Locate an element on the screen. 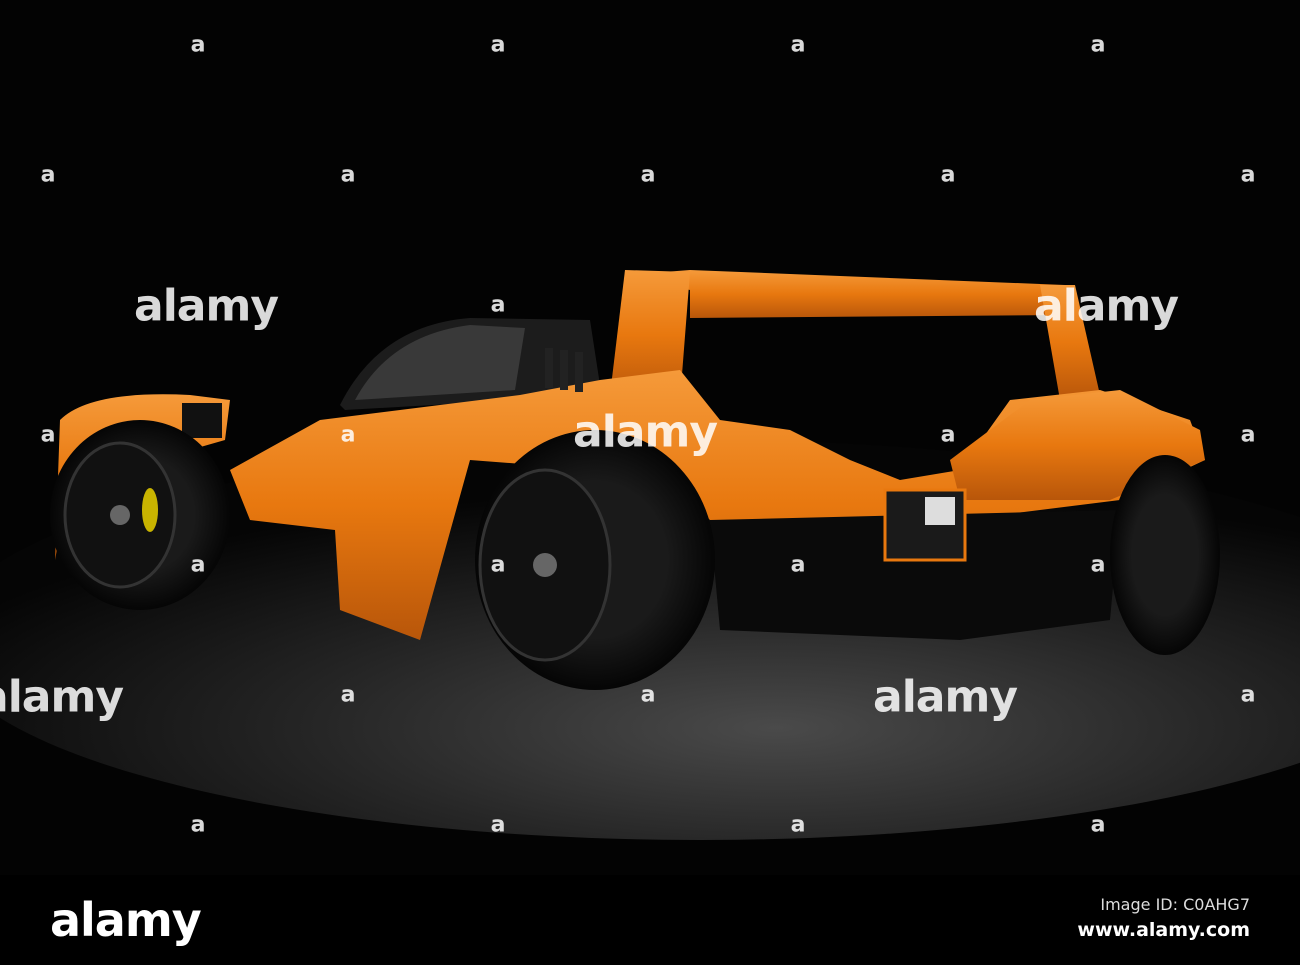  site-url: www.alamy.com is located at coordinates (1163, 930).